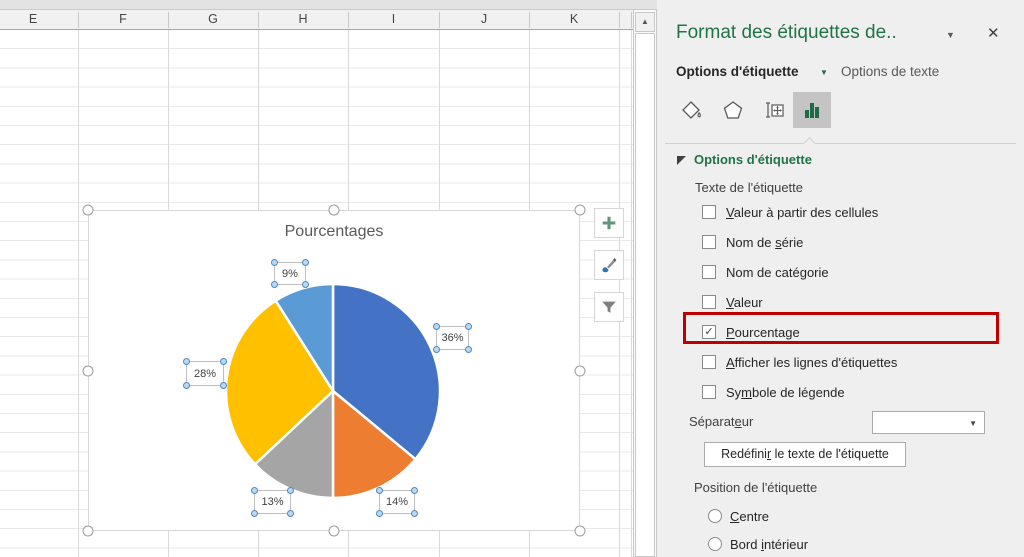  What do you see at coordinates (769, 544) in the screenshot?
I see `radio-label: Bord intérieur` at bounding box center [769, 544].